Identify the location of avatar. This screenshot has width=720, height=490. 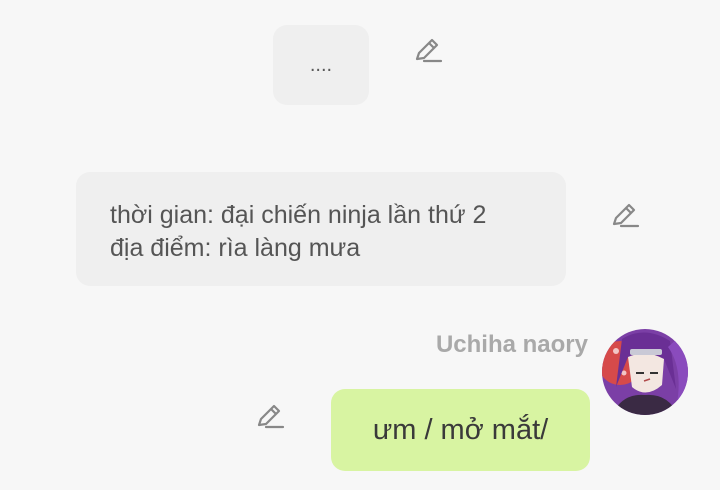
(645, 372).